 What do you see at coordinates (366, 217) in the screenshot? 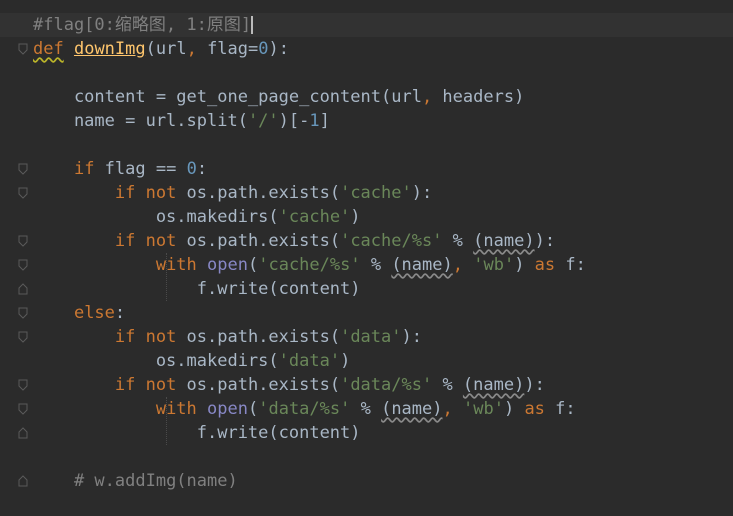
I see `code-line: os.makedirs('cache')` at bounding box center [366, 217].